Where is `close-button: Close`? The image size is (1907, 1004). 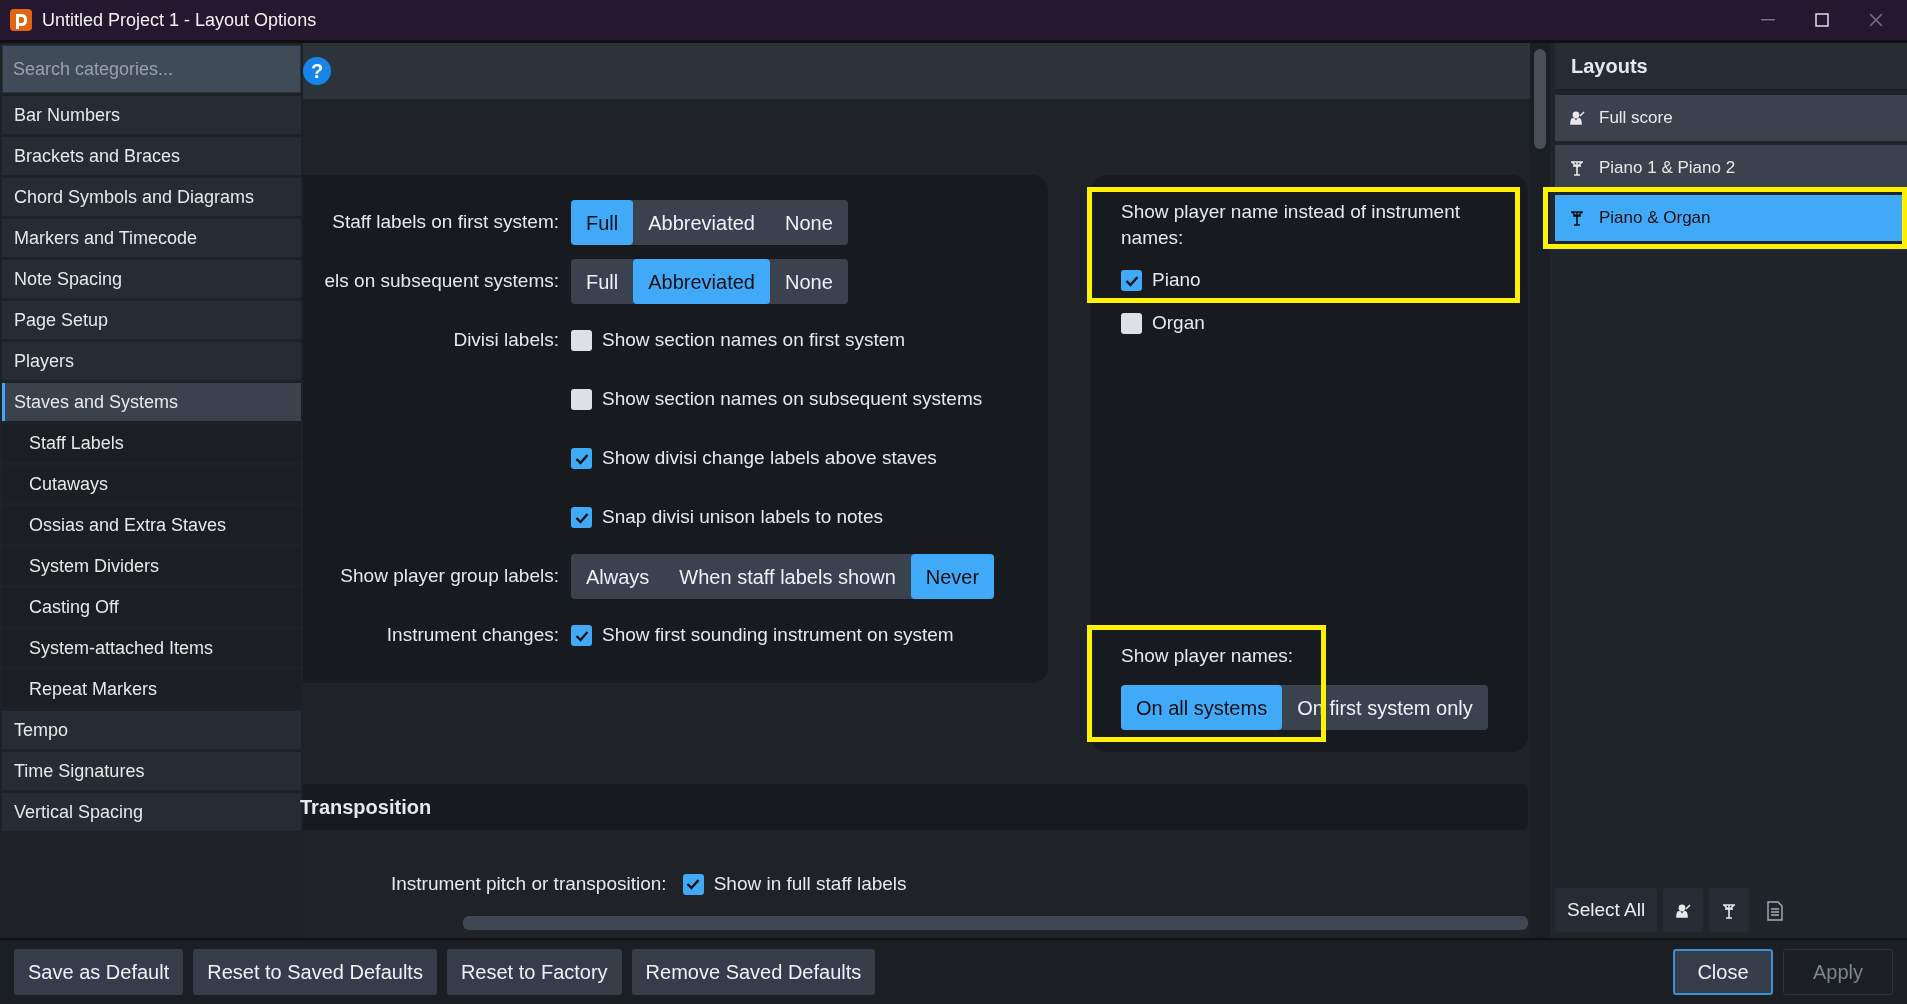
close-button: Close is located at coordinates (1723, 972).